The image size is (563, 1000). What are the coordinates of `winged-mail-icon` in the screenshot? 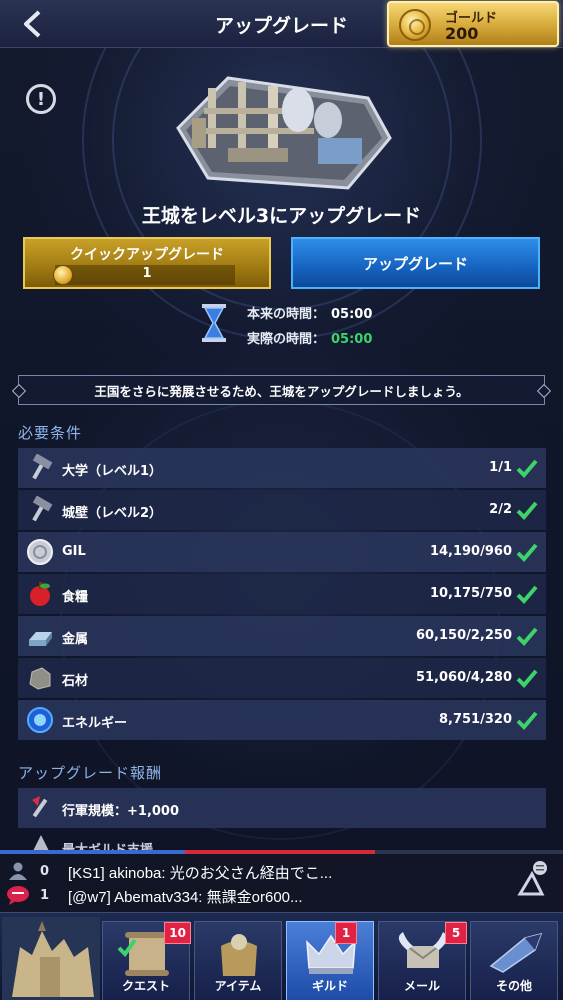 It's located at (423, 950).